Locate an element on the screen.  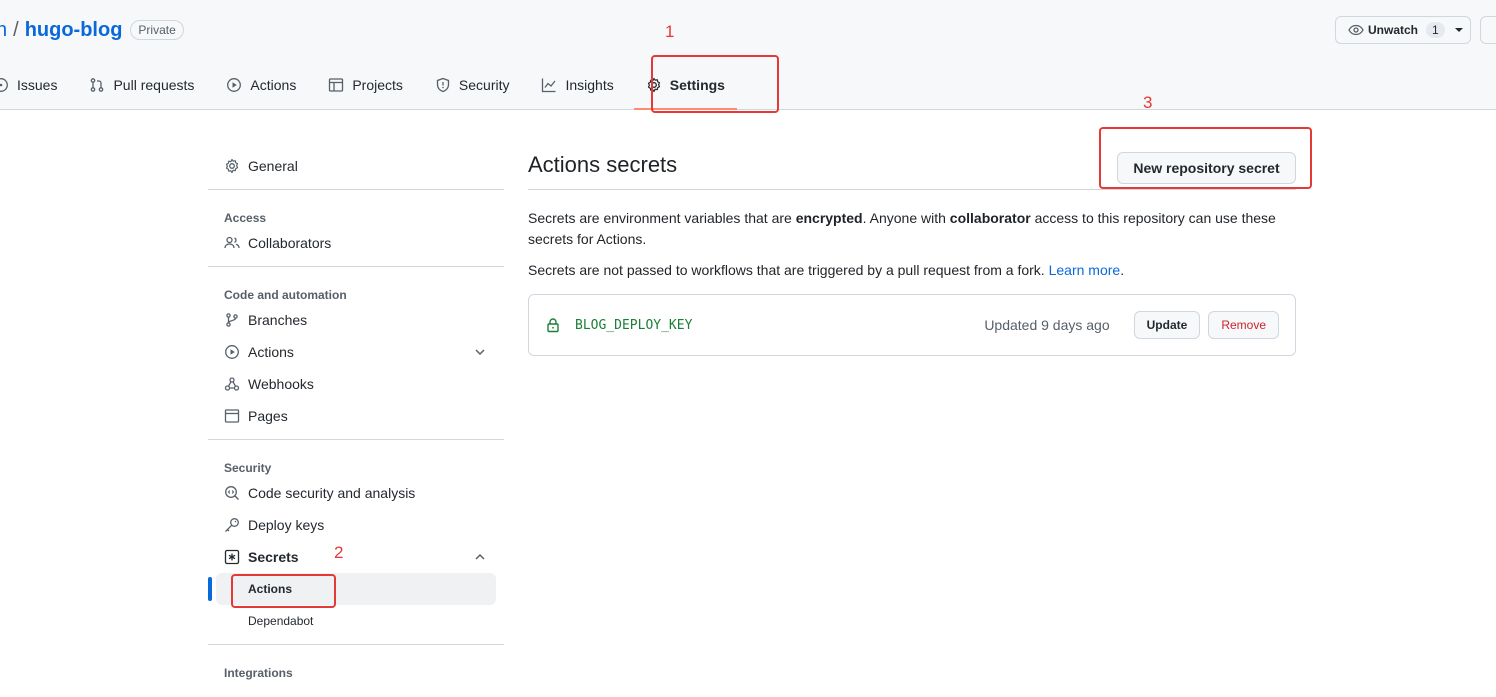
tab-actions: Actions is located at coordinates (261, 85).